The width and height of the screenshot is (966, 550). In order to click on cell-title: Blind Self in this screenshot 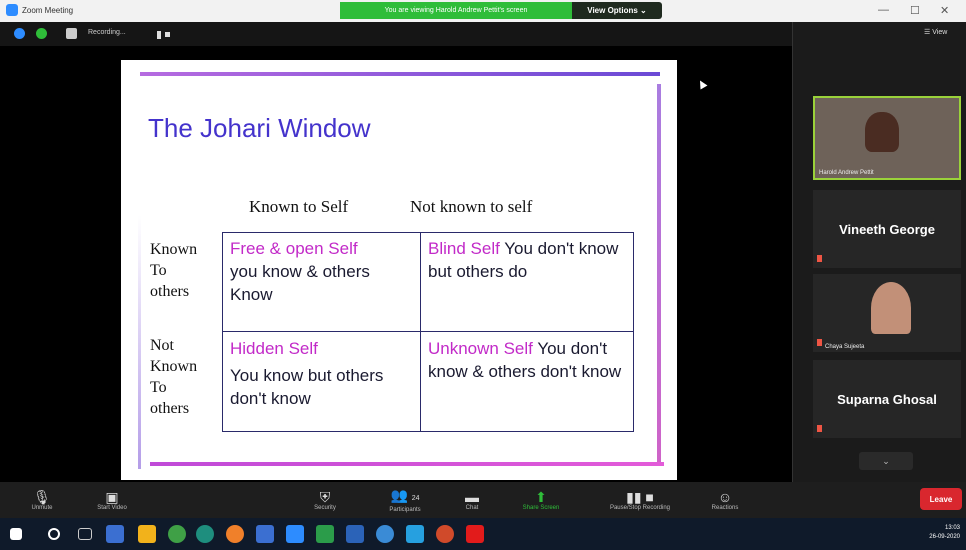, I will do `click(464, 248)`.